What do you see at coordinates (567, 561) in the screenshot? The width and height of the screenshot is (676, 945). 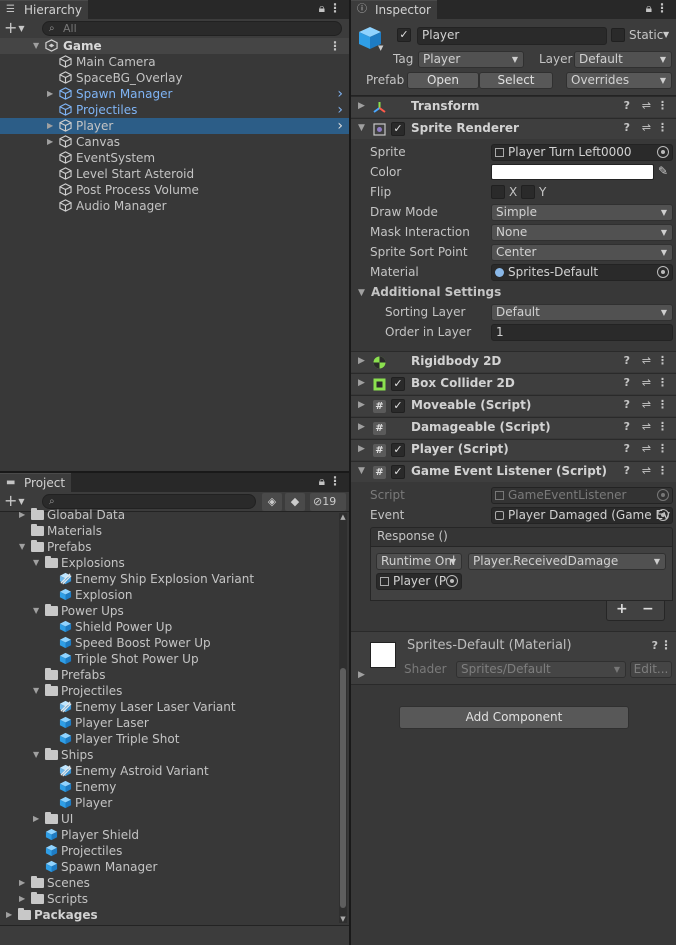 I see `method-dropdown: Player.ReceivedDamage ▼` at bounding box center [567, 561].